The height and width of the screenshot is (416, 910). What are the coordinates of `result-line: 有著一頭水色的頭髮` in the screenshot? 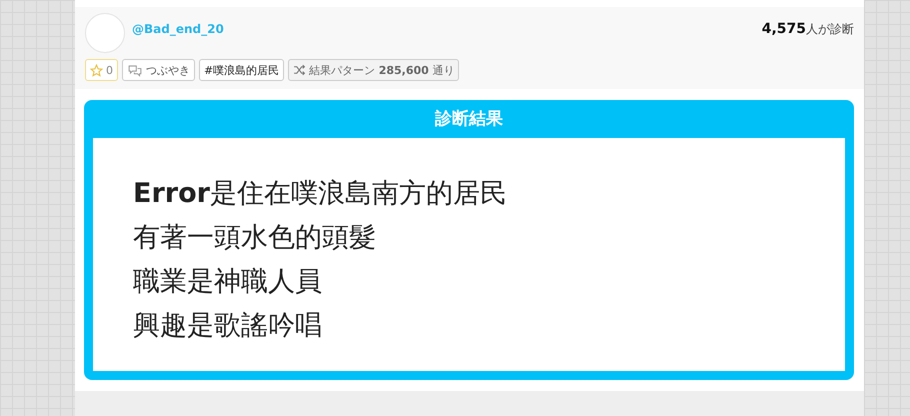 It's located at (255, 238).